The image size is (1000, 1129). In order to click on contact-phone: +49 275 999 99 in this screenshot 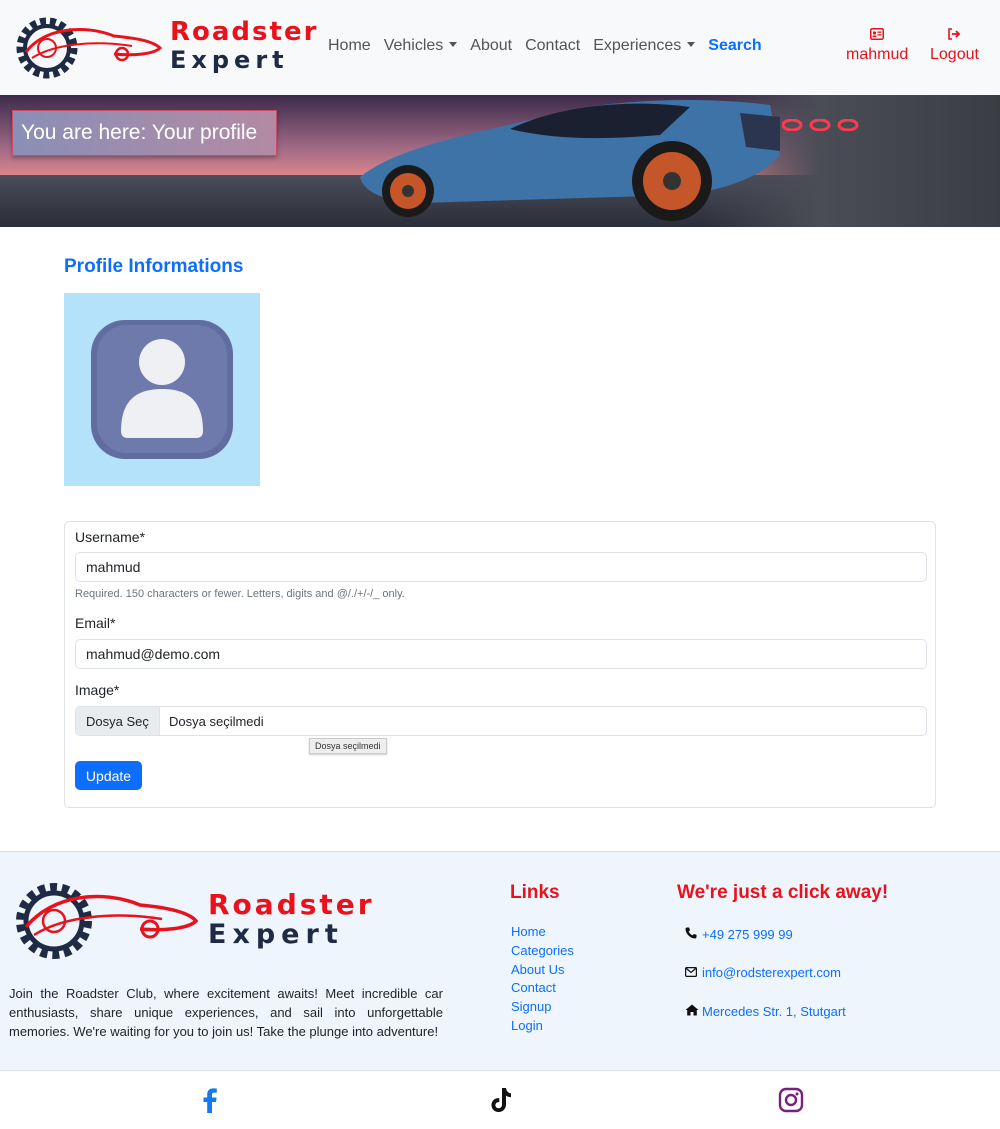, I will do `click(739, 934)`.